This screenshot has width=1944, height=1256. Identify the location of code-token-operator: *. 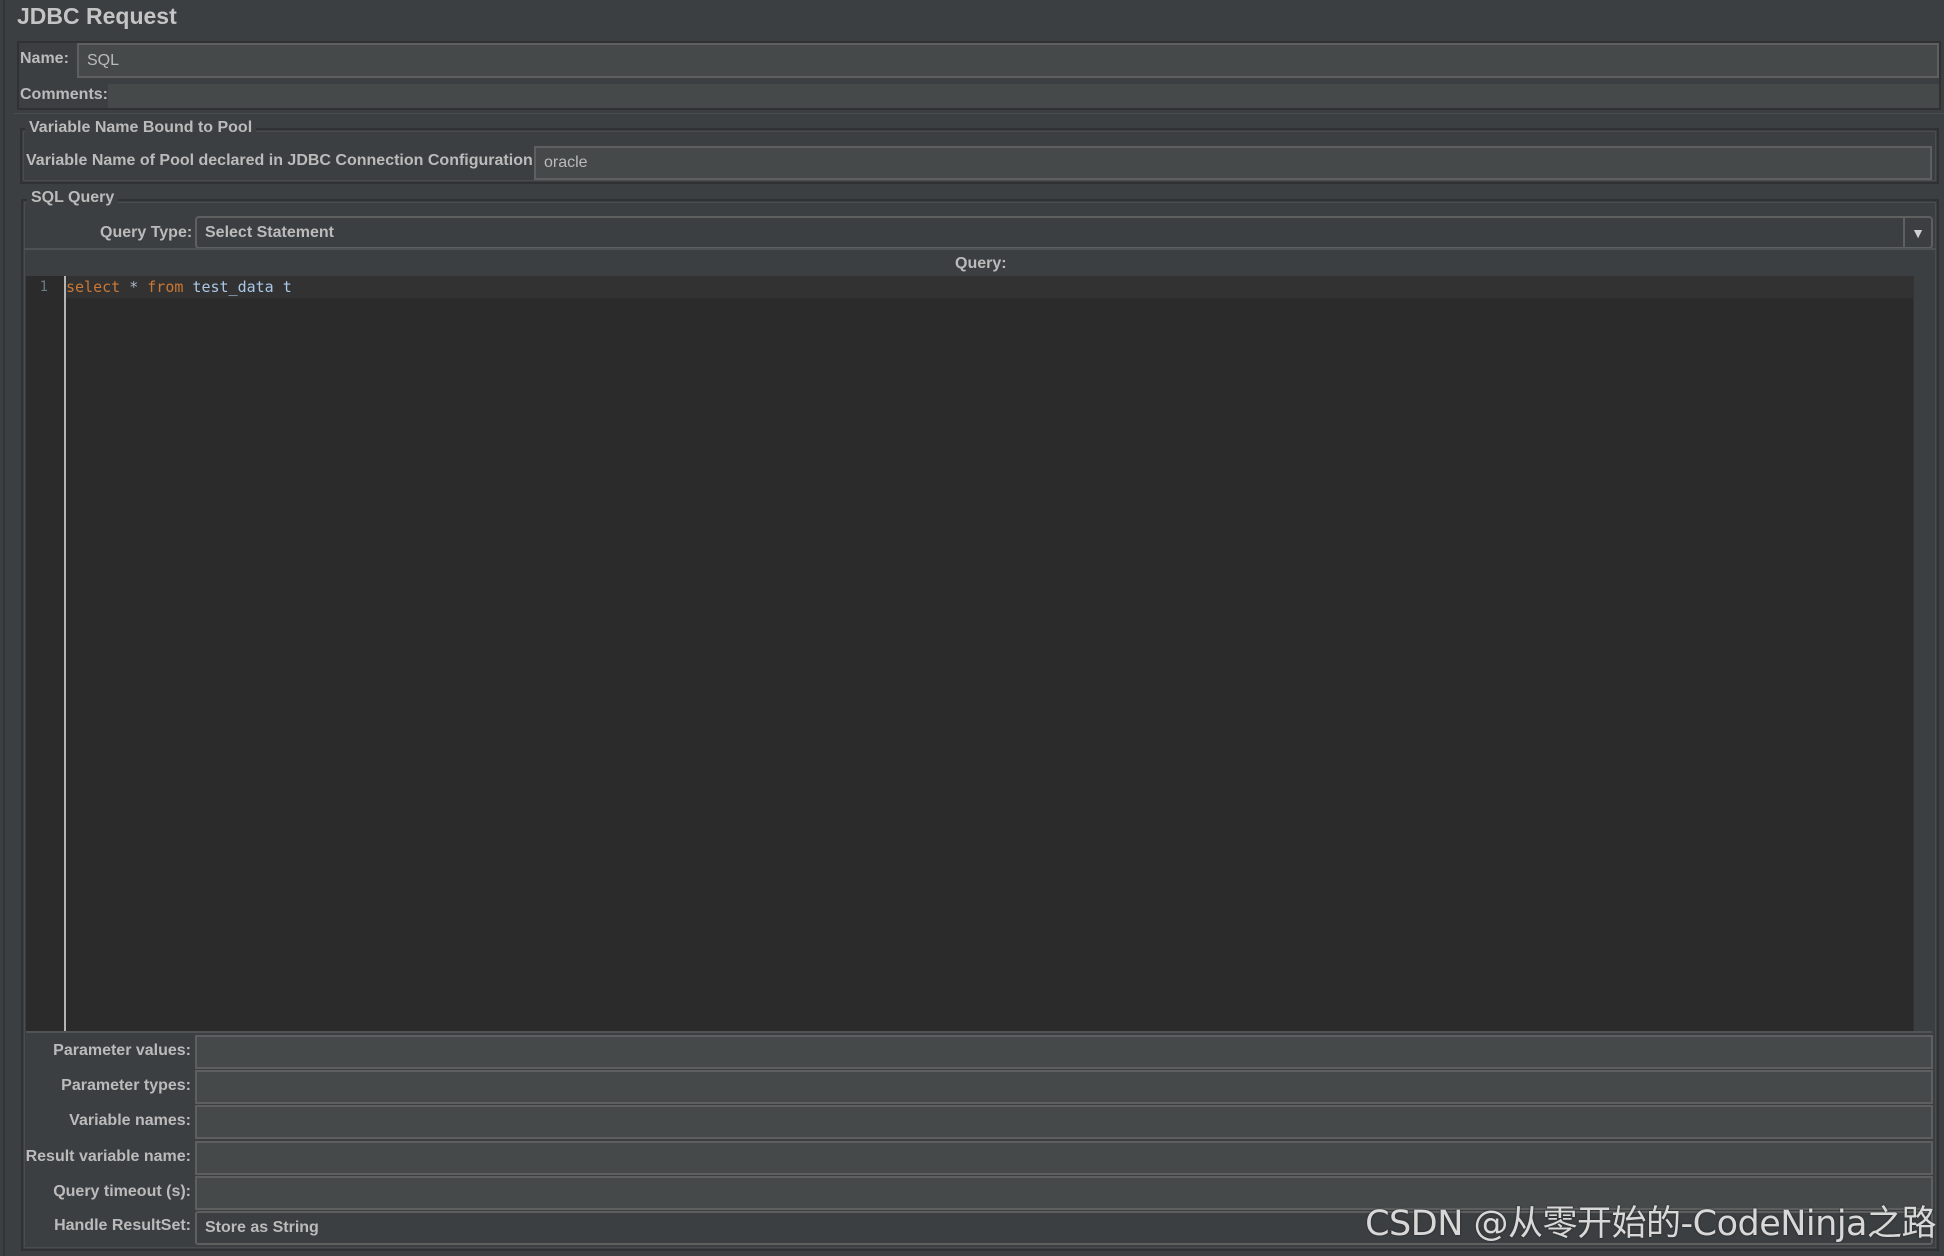
(134, 287).